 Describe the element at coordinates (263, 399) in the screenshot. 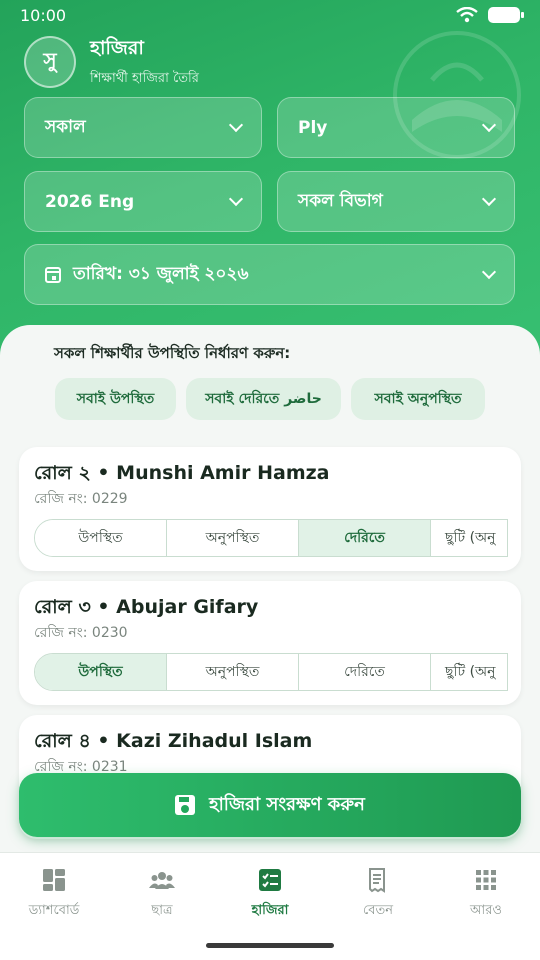

I see `all-late-button: সবাই দেরিতে حاضر` at that location.